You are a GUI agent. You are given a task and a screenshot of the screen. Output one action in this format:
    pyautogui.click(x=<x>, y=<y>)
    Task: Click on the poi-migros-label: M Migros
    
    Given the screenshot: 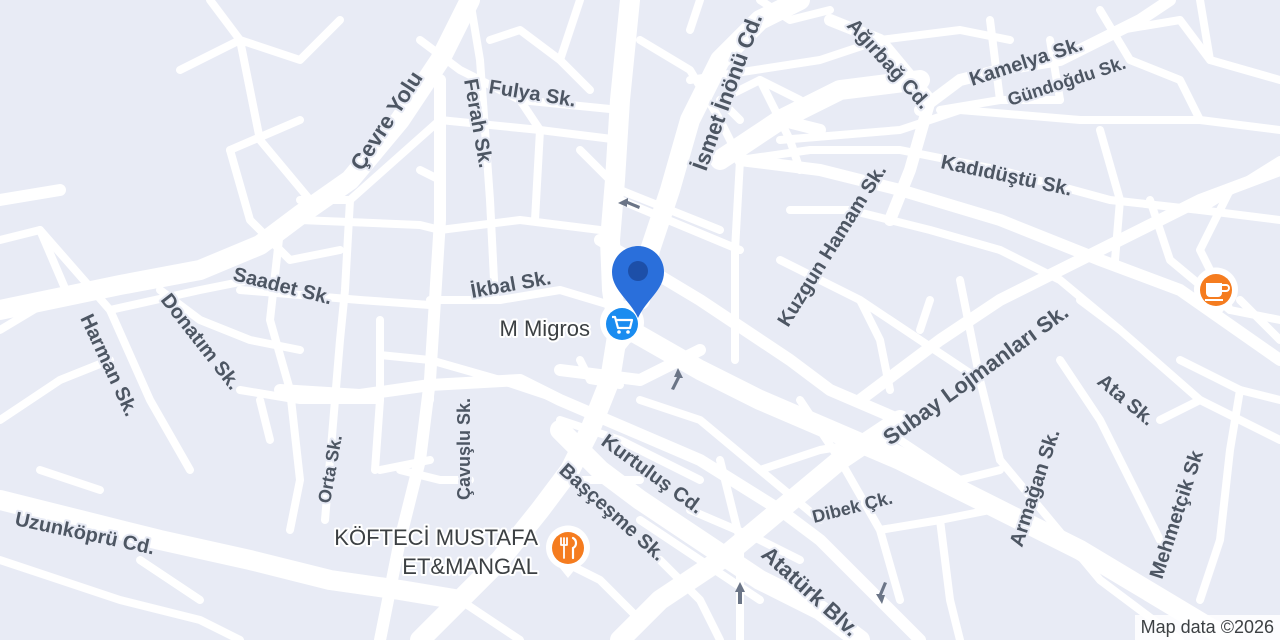 What is the action you would take?
    pyautogui.click(x=545, y=328)
    